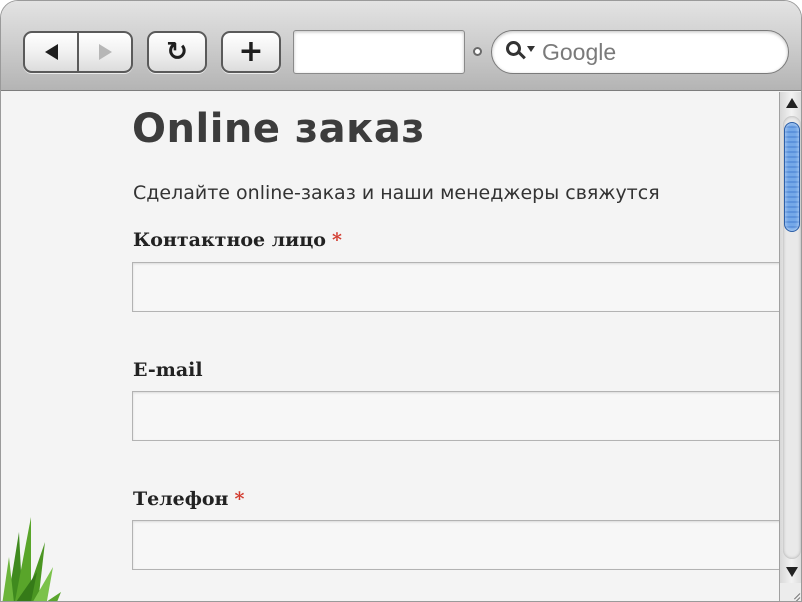 The image size is (802, 602). What do you see at coordinates (455, 287) in the screenshot?
I see `contact-person-input` at bounding box center [455, 287].